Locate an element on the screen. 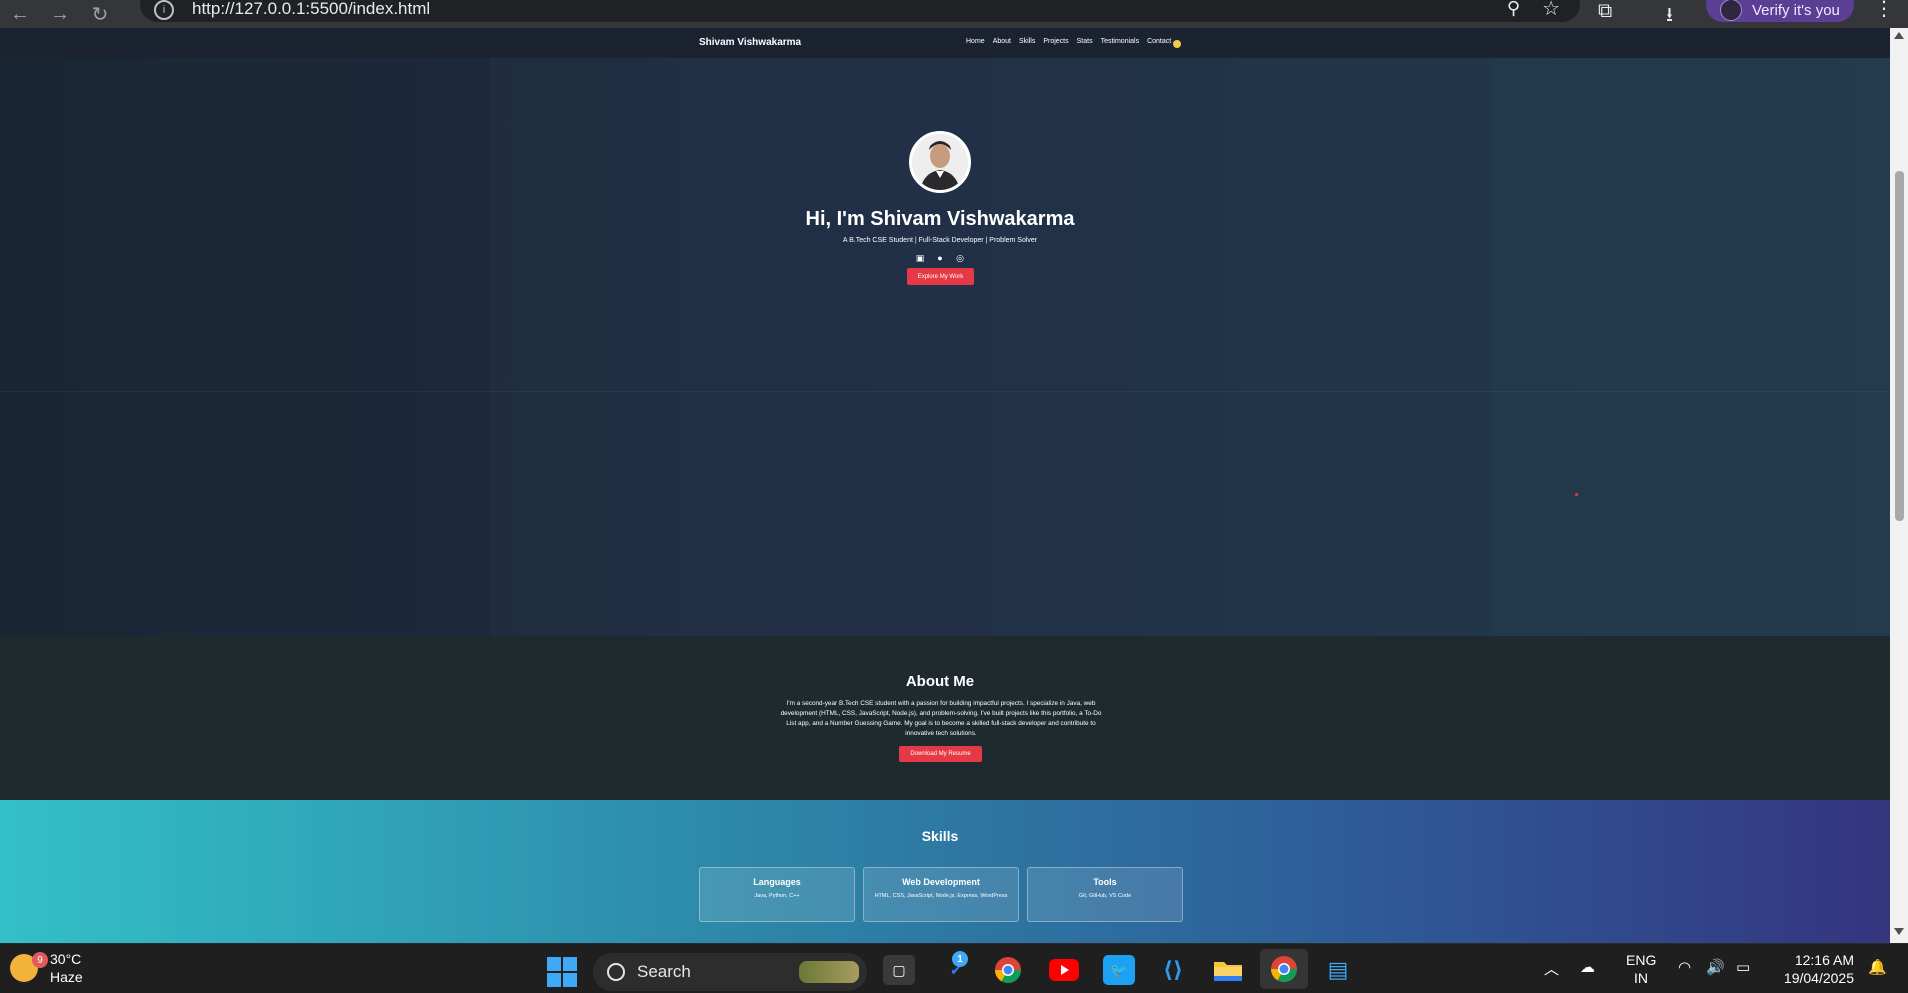 This screenshot has width=1908, height=993. skill-card-languages: Languages Java, Python, C++ is located at coordinates (777, 894).